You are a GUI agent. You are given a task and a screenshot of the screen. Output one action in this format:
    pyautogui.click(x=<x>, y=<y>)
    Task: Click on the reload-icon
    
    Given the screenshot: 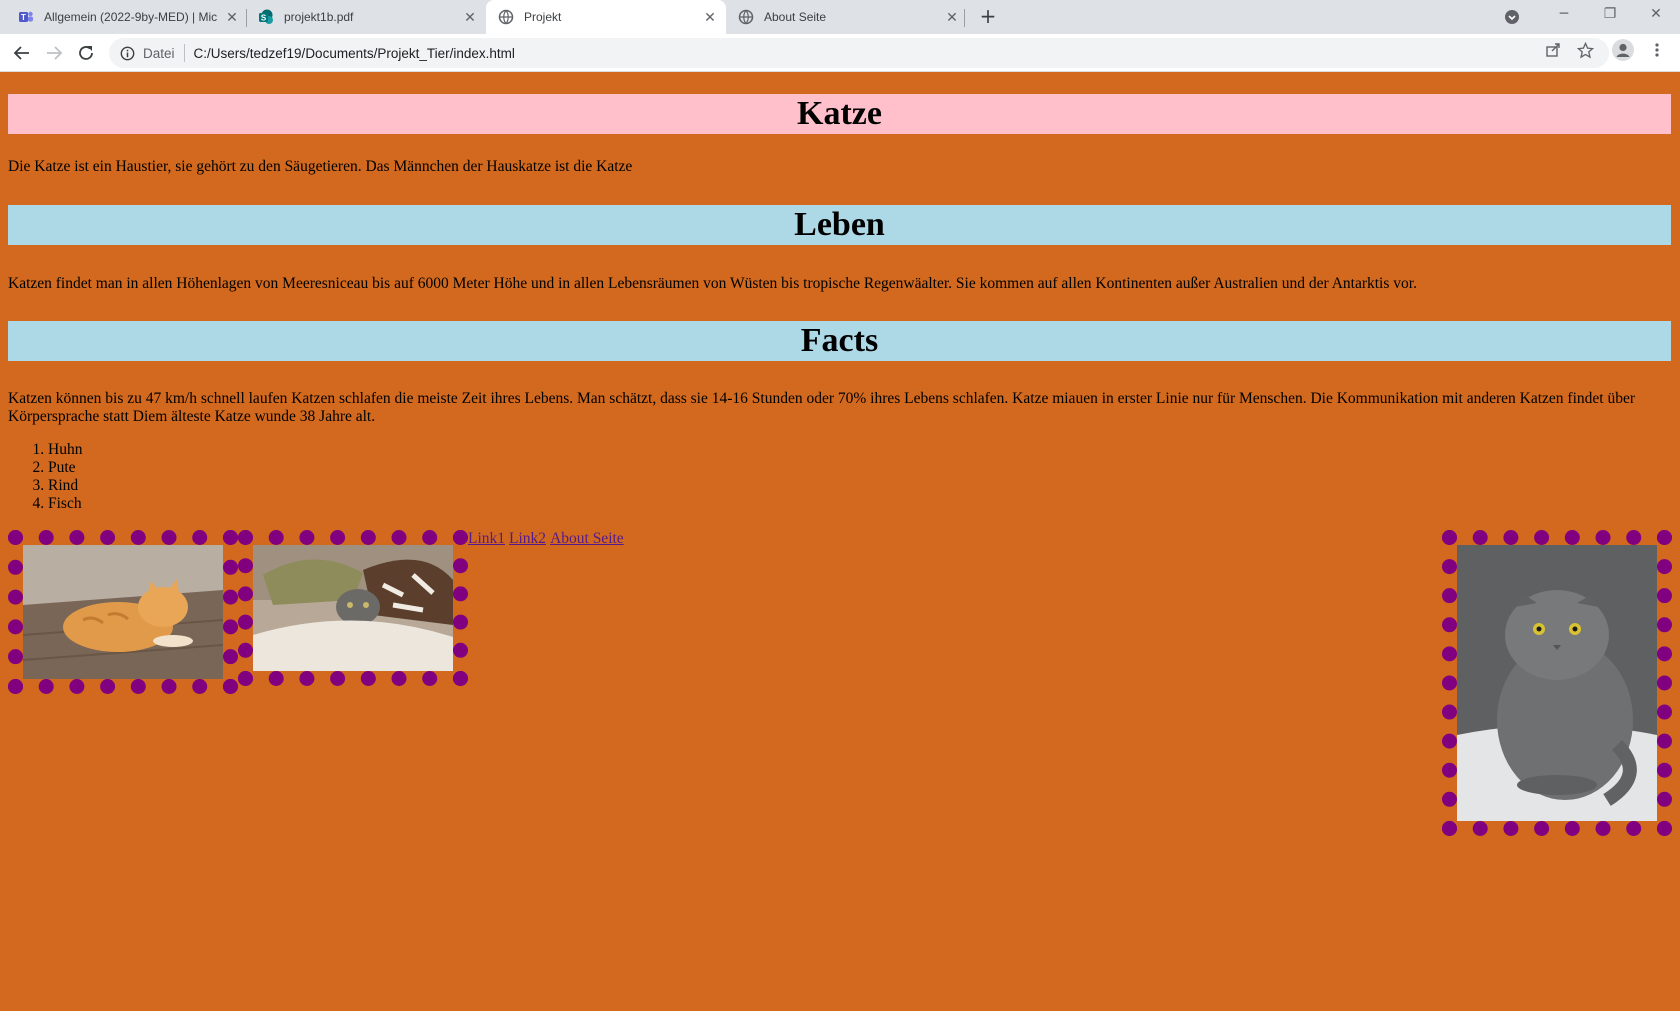 What is the action you would take?
    pyautogui.click(x=86, y=53)
    